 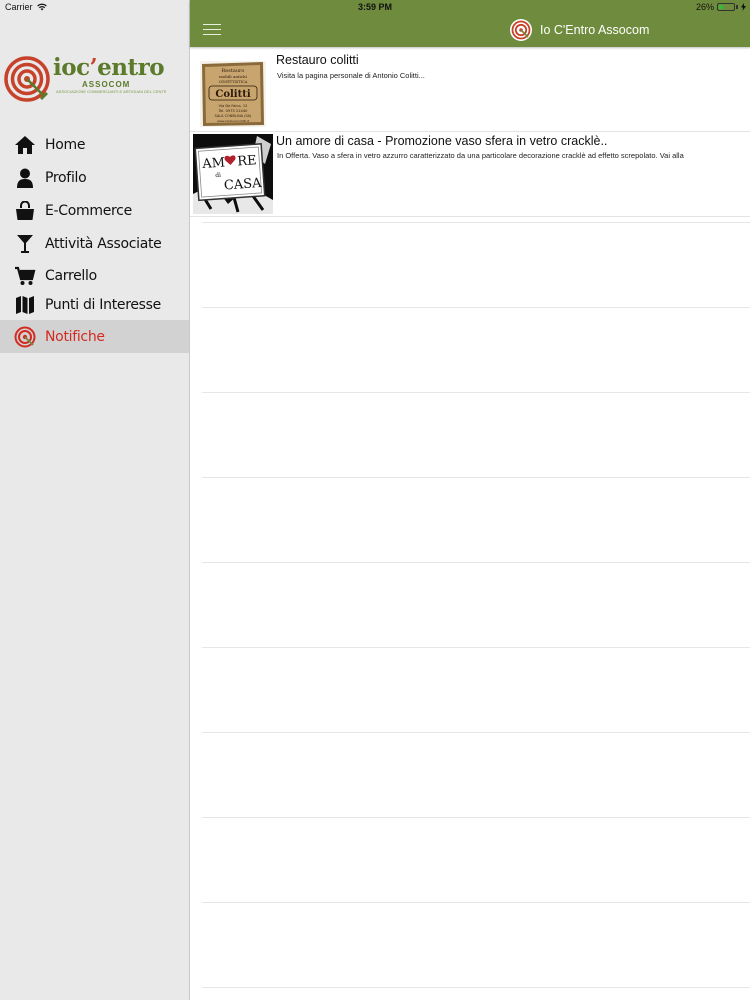 I want to click on charging-icon, so click(x=743, y=7).